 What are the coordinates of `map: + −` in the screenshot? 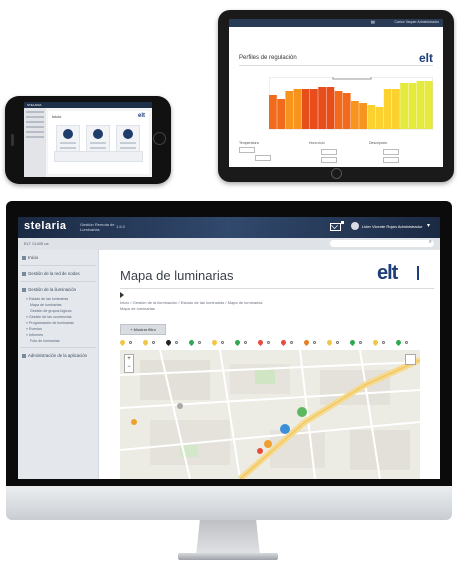 It's located at (270, 414).